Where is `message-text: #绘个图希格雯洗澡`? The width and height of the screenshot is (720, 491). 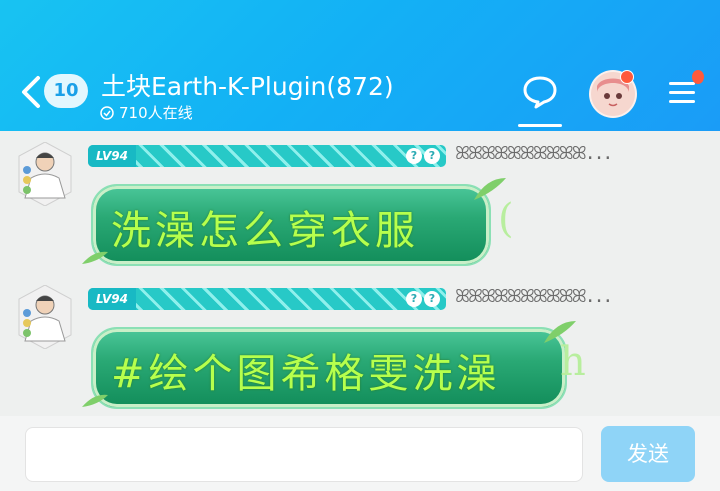 message-text: #绘个图希格雯洗澡 is located at coordinates (306, 374).